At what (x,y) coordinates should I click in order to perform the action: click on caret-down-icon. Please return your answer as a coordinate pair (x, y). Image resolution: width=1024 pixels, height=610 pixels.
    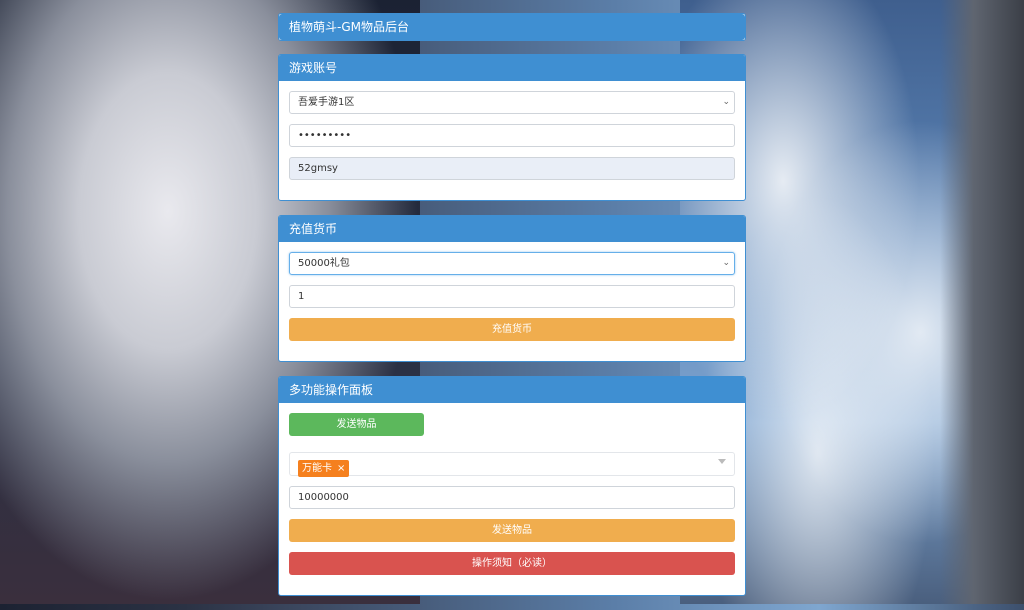
    Looking at the image, I should click on (722, 461).